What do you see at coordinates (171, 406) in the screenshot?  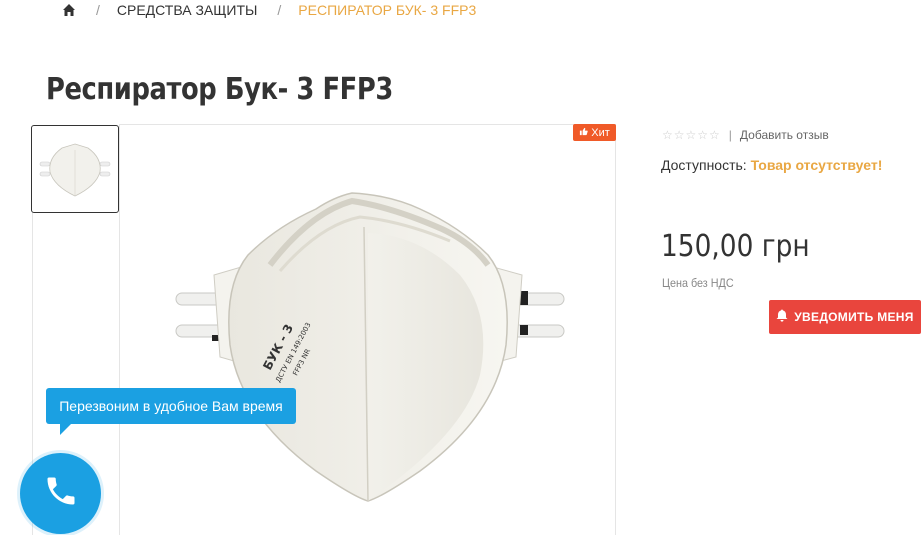 I see `callback-tooltip: Перезвоним в удобное Вам время` at bounding box center [171, 406].